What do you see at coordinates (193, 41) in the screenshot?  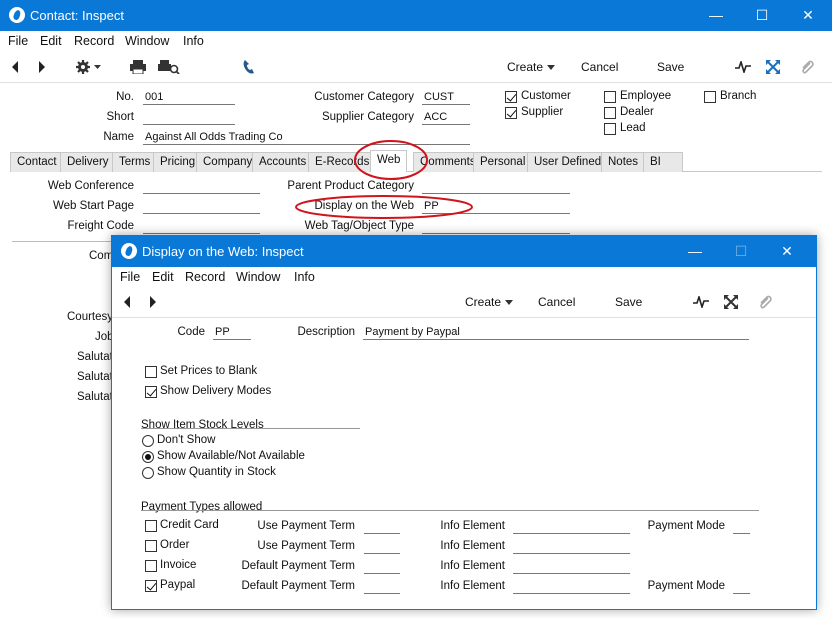 I see `menu-info: Info` at bounding box center [193, 41].